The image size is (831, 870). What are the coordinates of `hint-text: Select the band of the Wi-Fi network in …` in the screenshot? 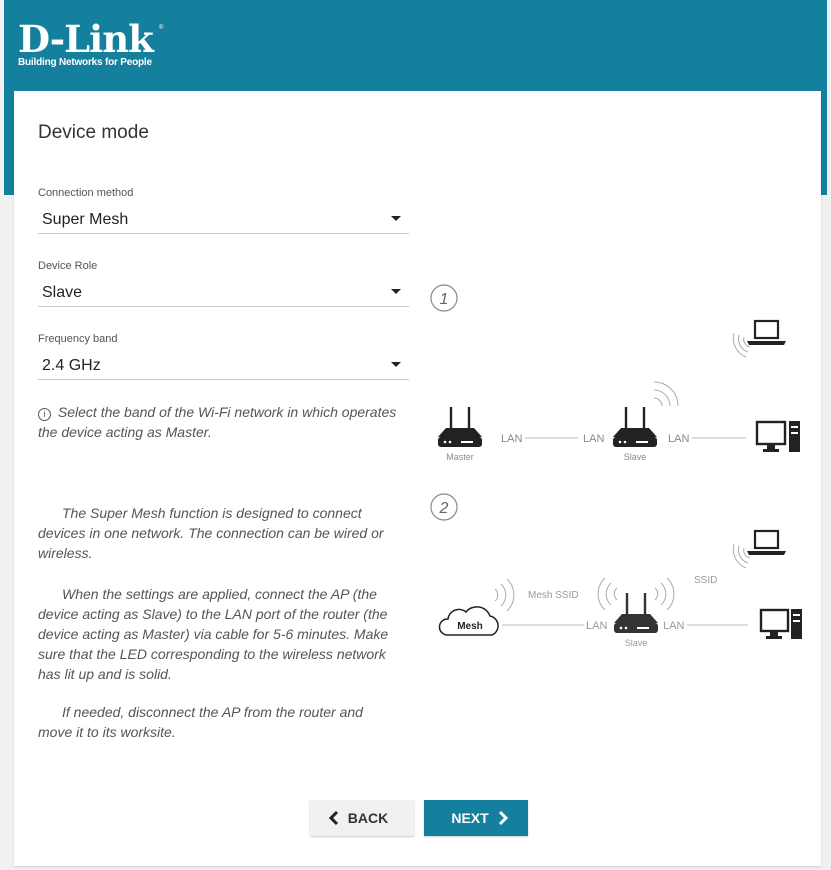 It's located at (217, 422).